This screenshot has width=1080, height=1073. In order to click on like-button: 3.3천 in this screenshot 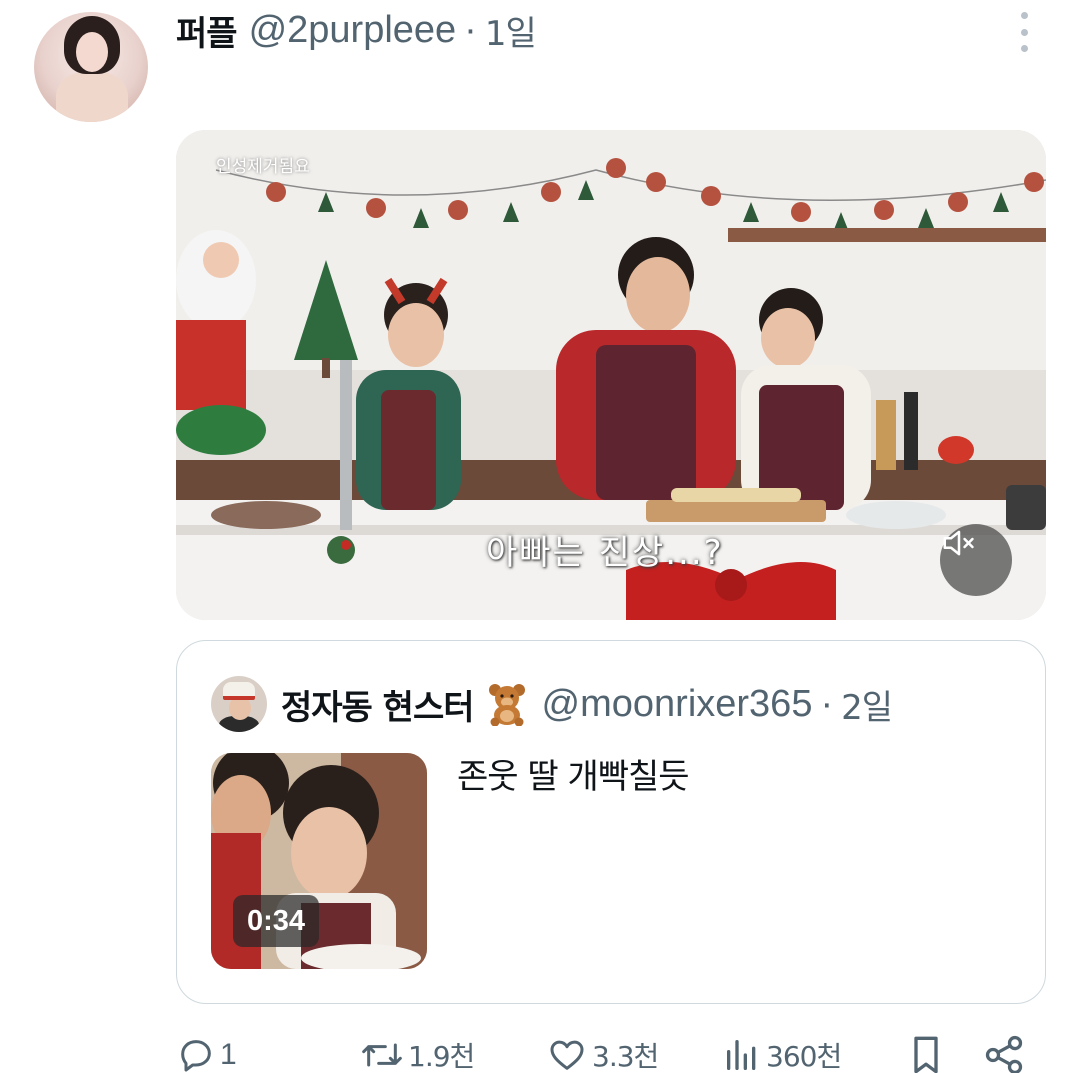, I will do `click(602, 1051)`.